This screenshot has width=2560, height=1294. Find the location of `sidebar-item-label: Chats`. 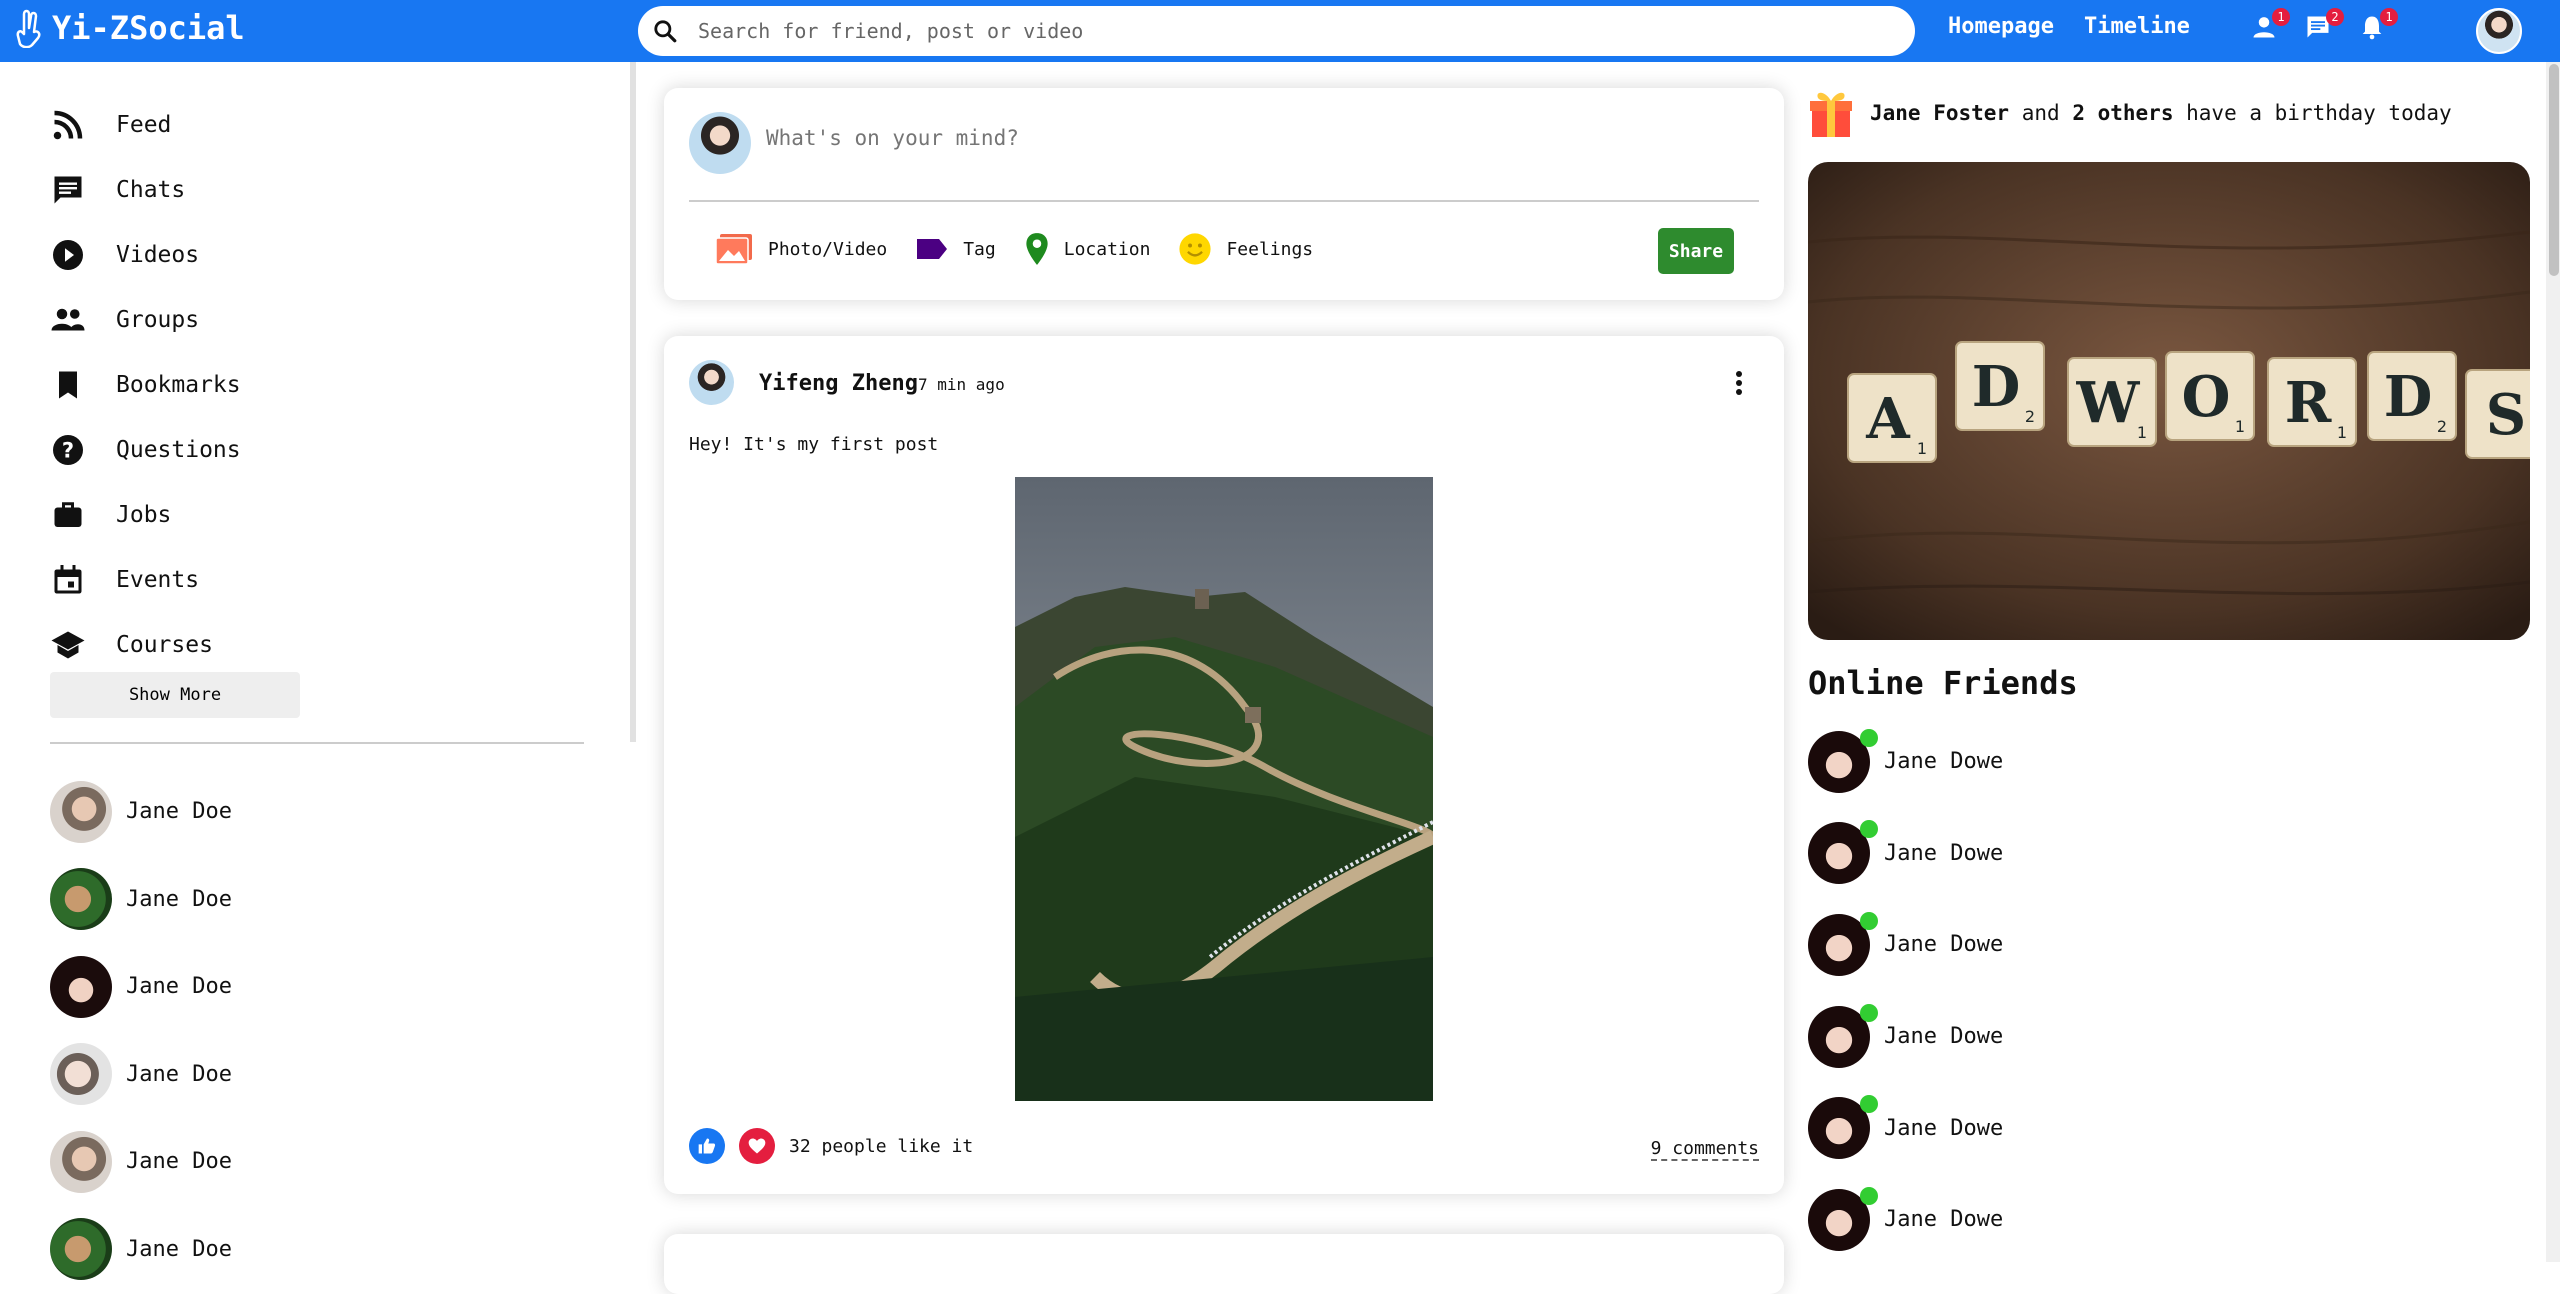

sidebar-item-label: Chats is located at coordinates (151, 189).